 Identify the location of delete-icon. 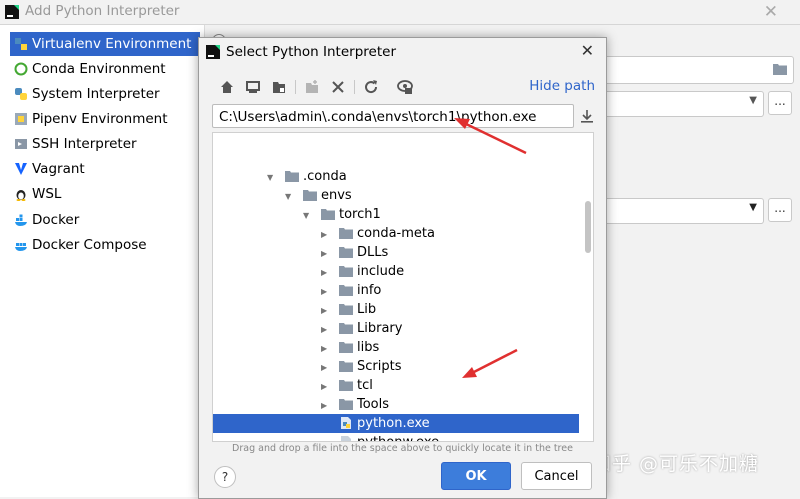
(338, 87).